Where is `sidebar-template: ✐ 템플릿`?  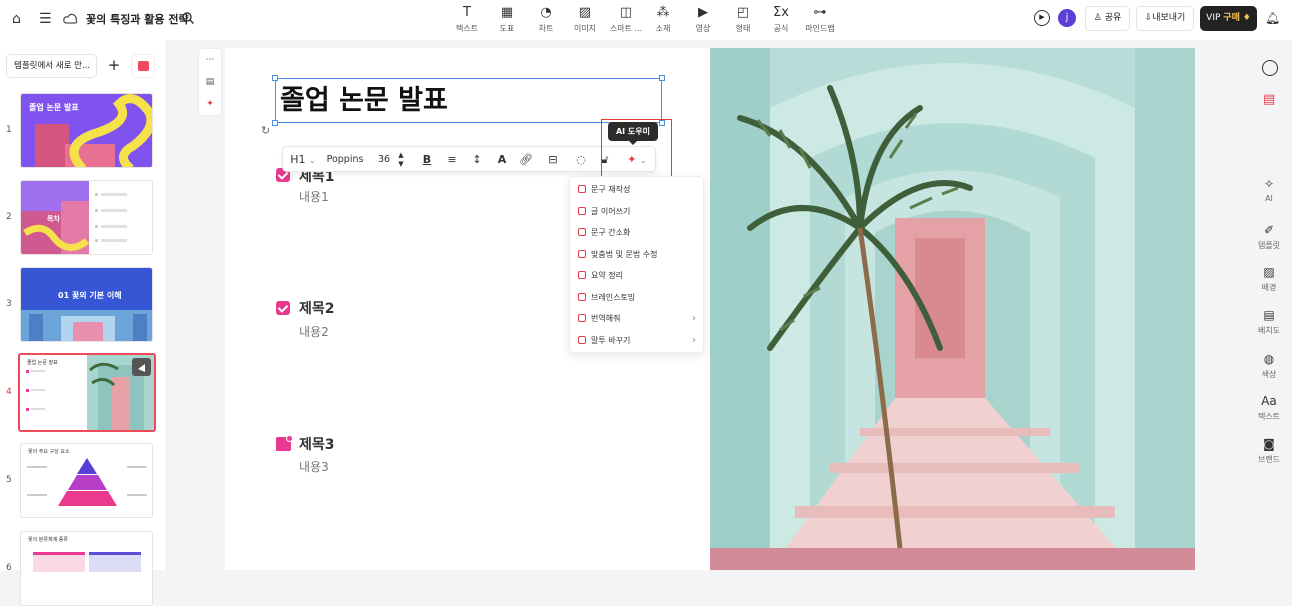
sidebar-template: ✐ 템플릿 is located at coordinates (1269, 236).